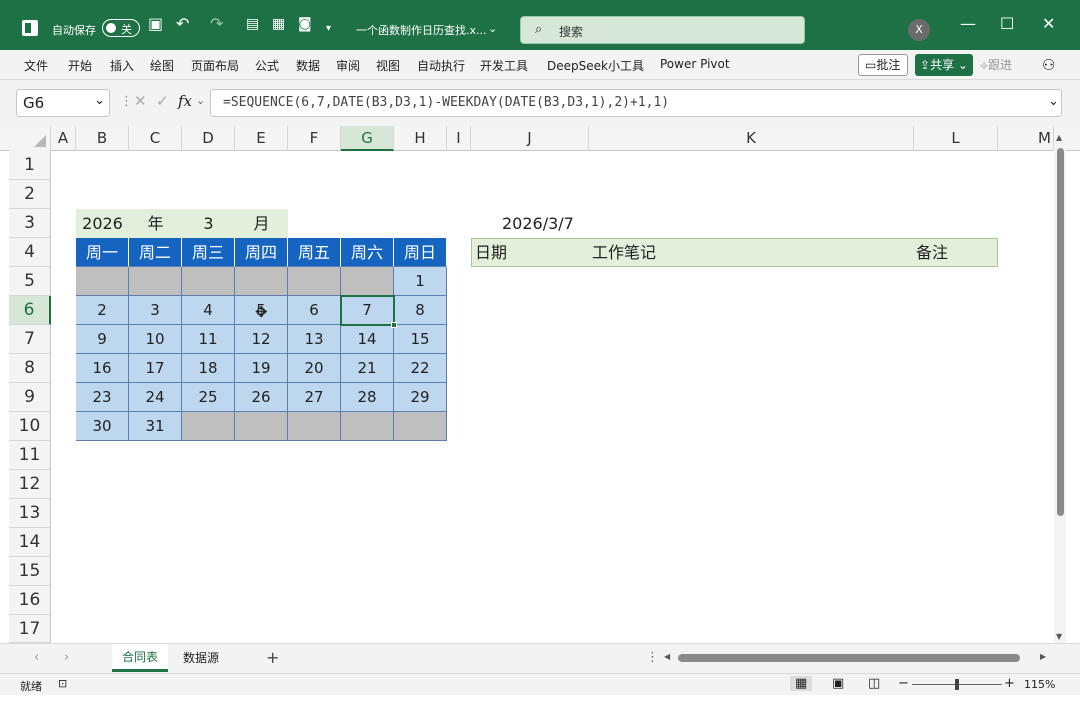 The height and width of the screenshot is (702, 1080). I want to click on row-header-10: 10, so click(30, 426).